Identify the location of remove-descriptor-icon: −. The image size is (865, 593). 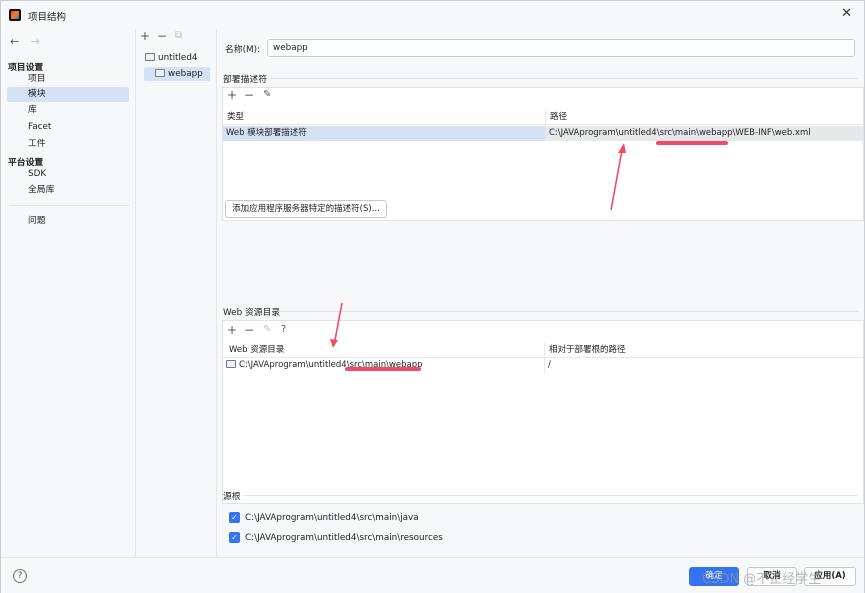
(249, 95).